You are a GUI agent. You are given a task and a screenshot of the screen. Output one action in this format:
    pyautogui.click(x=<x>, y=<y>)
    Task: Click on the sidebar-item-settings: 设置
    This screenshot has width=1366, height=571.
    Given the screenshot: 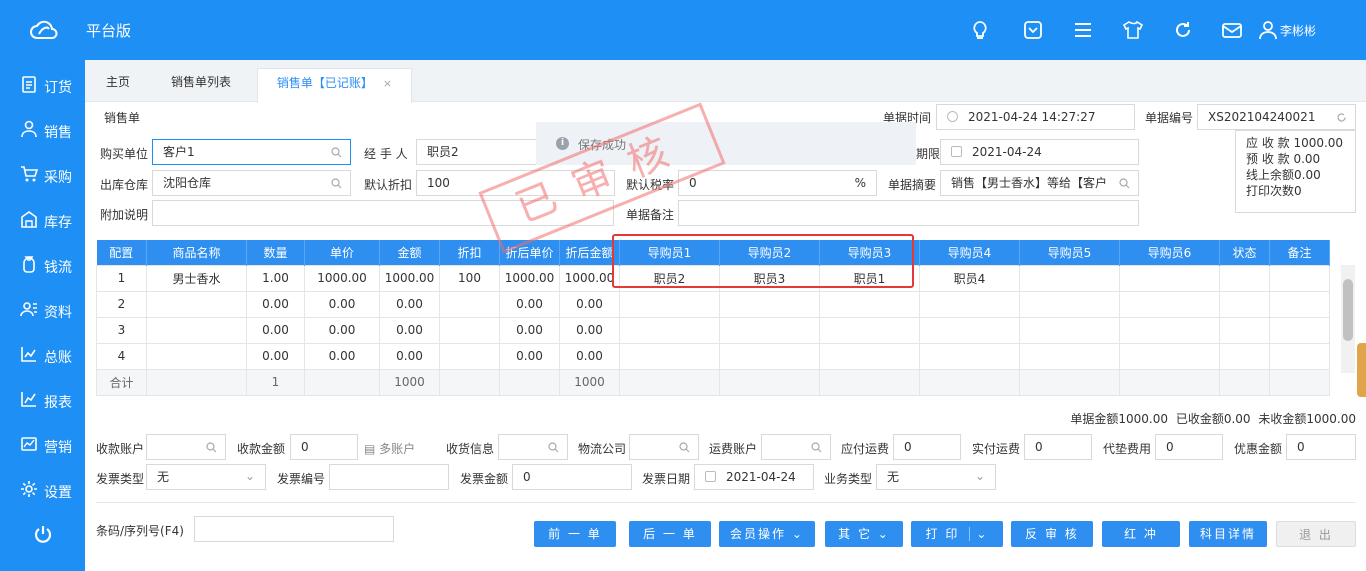 What is the action you would take?
    pyautogui.click(x=42, y=490)
    